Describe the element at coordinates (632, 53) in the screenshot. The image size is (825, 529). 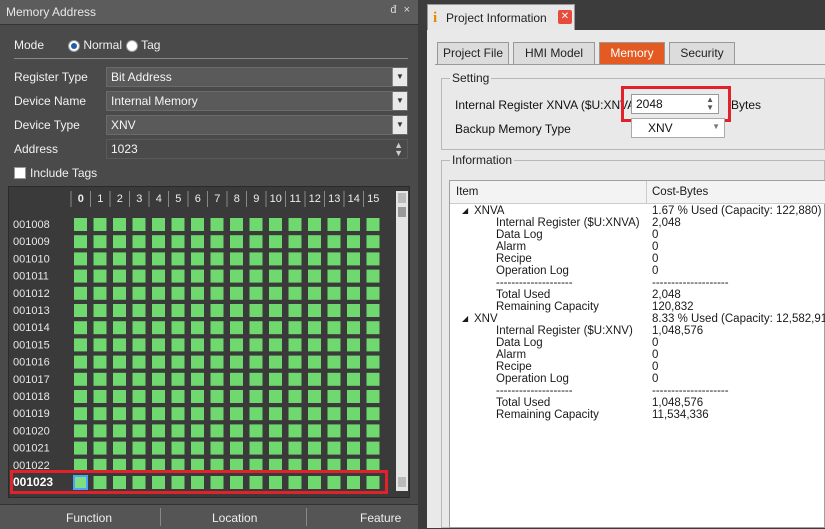
I see `tab-memory: Memory` at that location.